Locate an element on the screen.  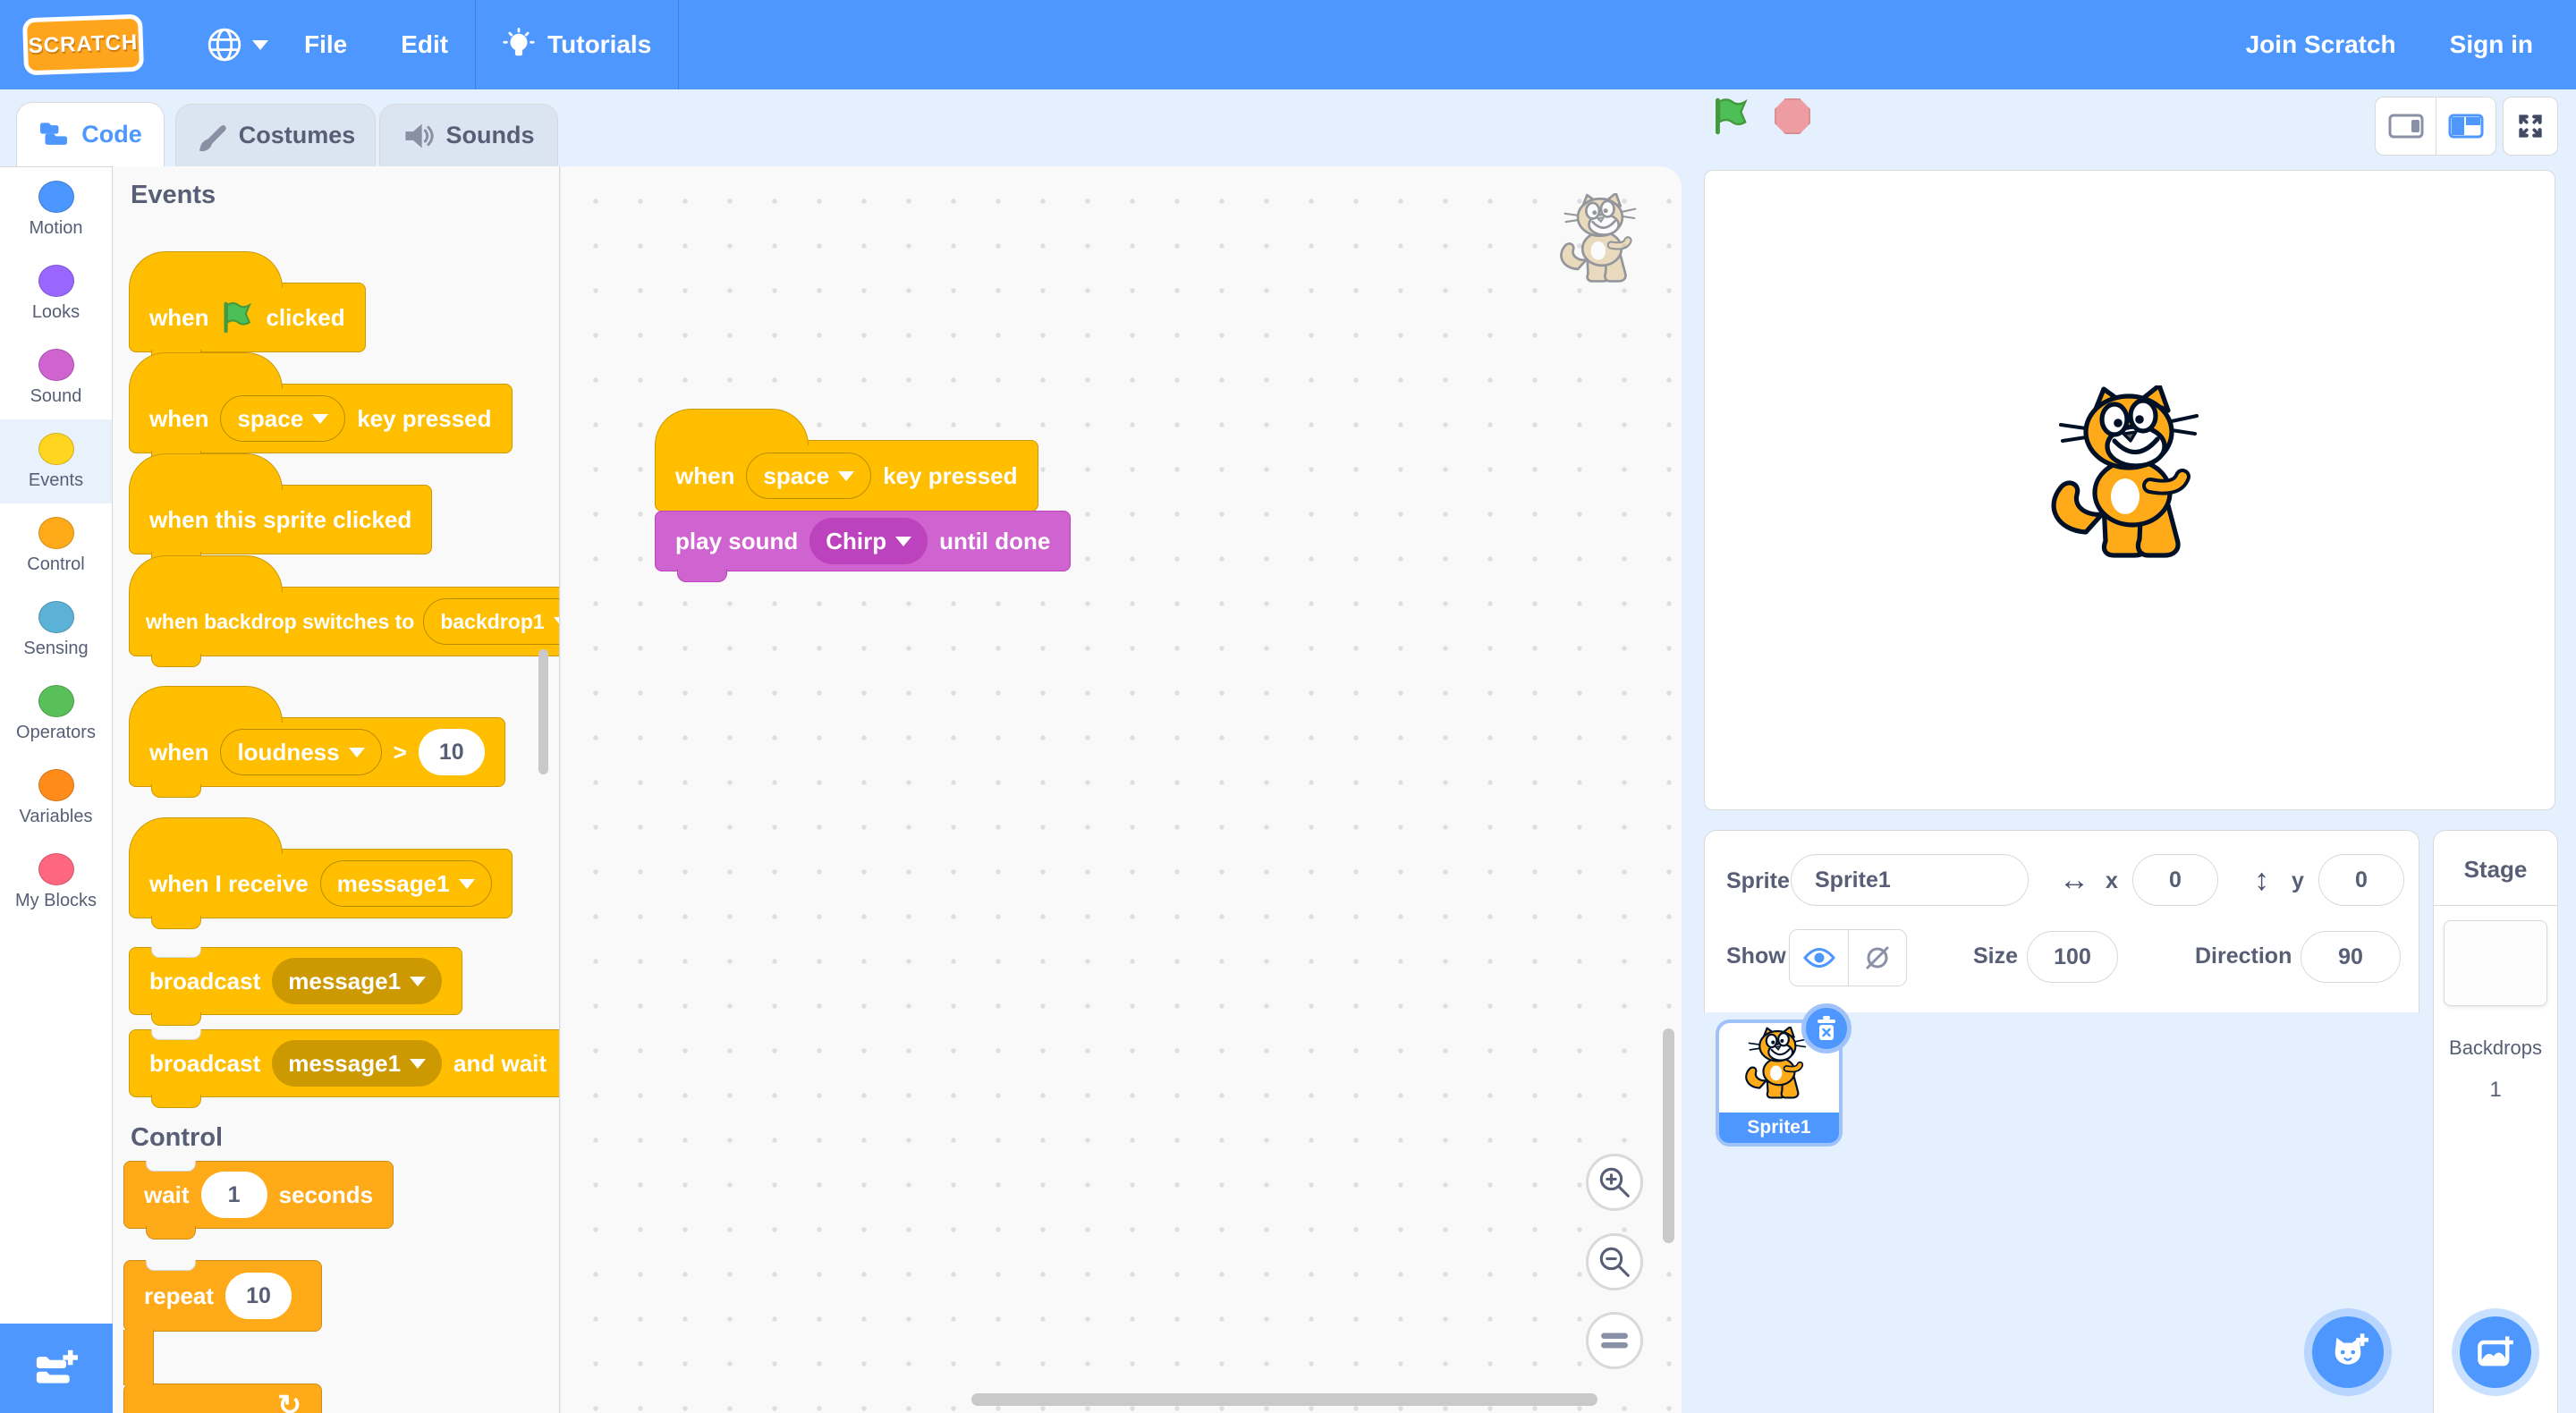
stage-viewport is located at coordinates (2129, 490).